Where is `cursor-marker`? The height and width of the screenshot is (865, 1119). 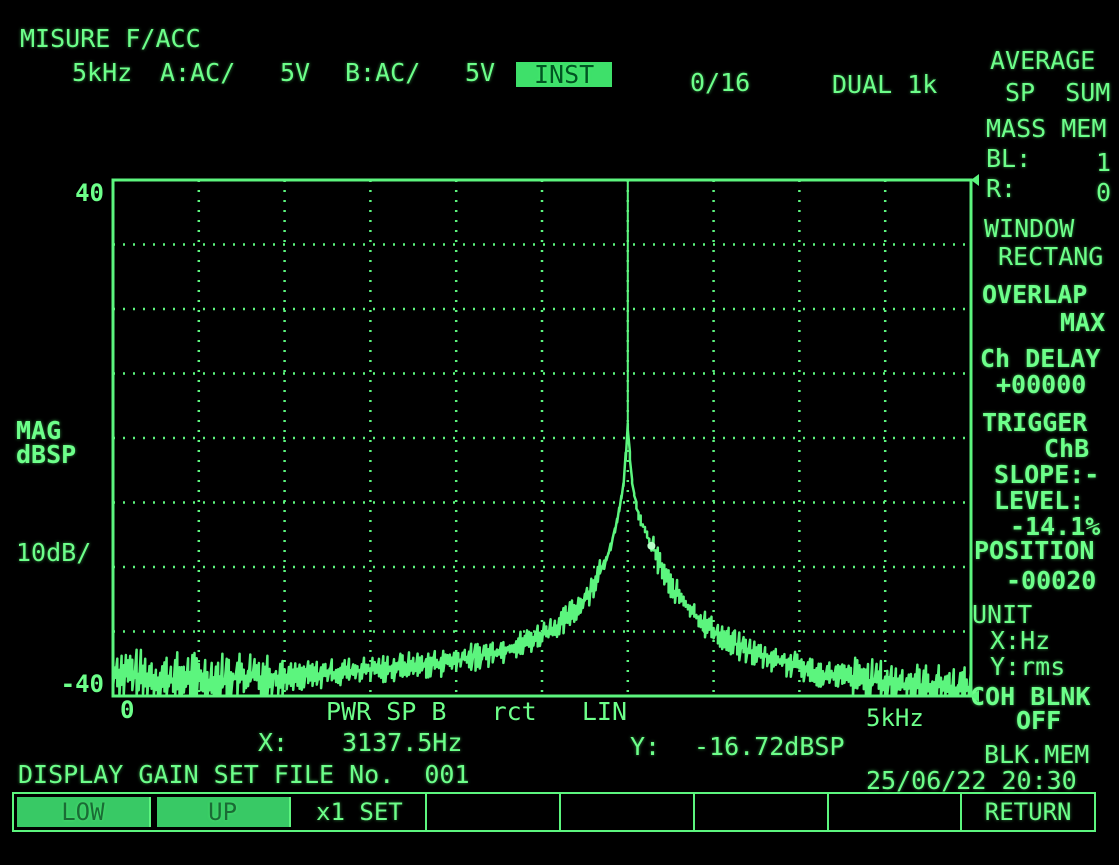 cursor-marker is located at coordinates (651, 545).